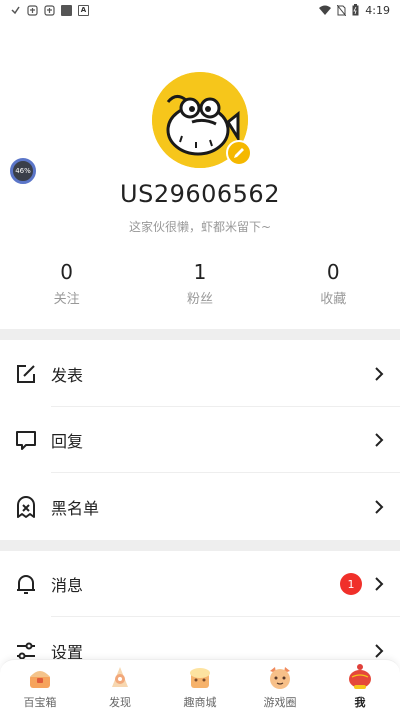 Image resolution: width=400 pixels, height=711 pixels. Describe the element at coordinates (200, 226) in the screenshot. I see `user-bio: 这家伙很懒，虾都米留下~` at that location.